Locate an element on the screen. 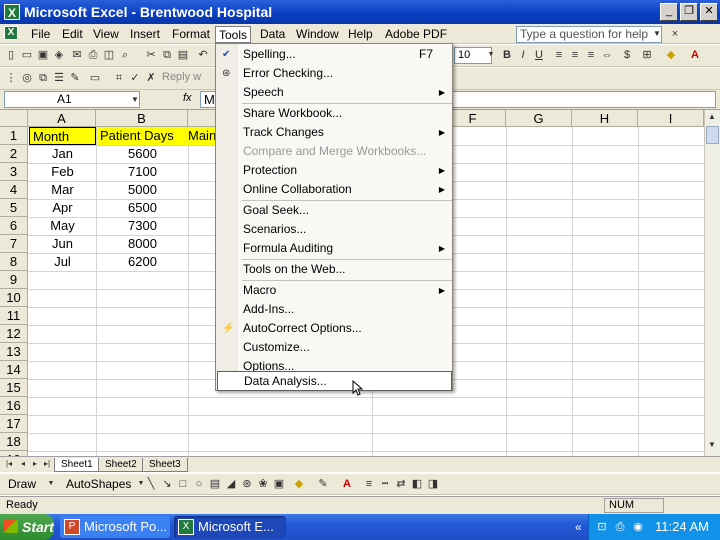  shadow-icon: ◧ is located at coordinates (417, 484).